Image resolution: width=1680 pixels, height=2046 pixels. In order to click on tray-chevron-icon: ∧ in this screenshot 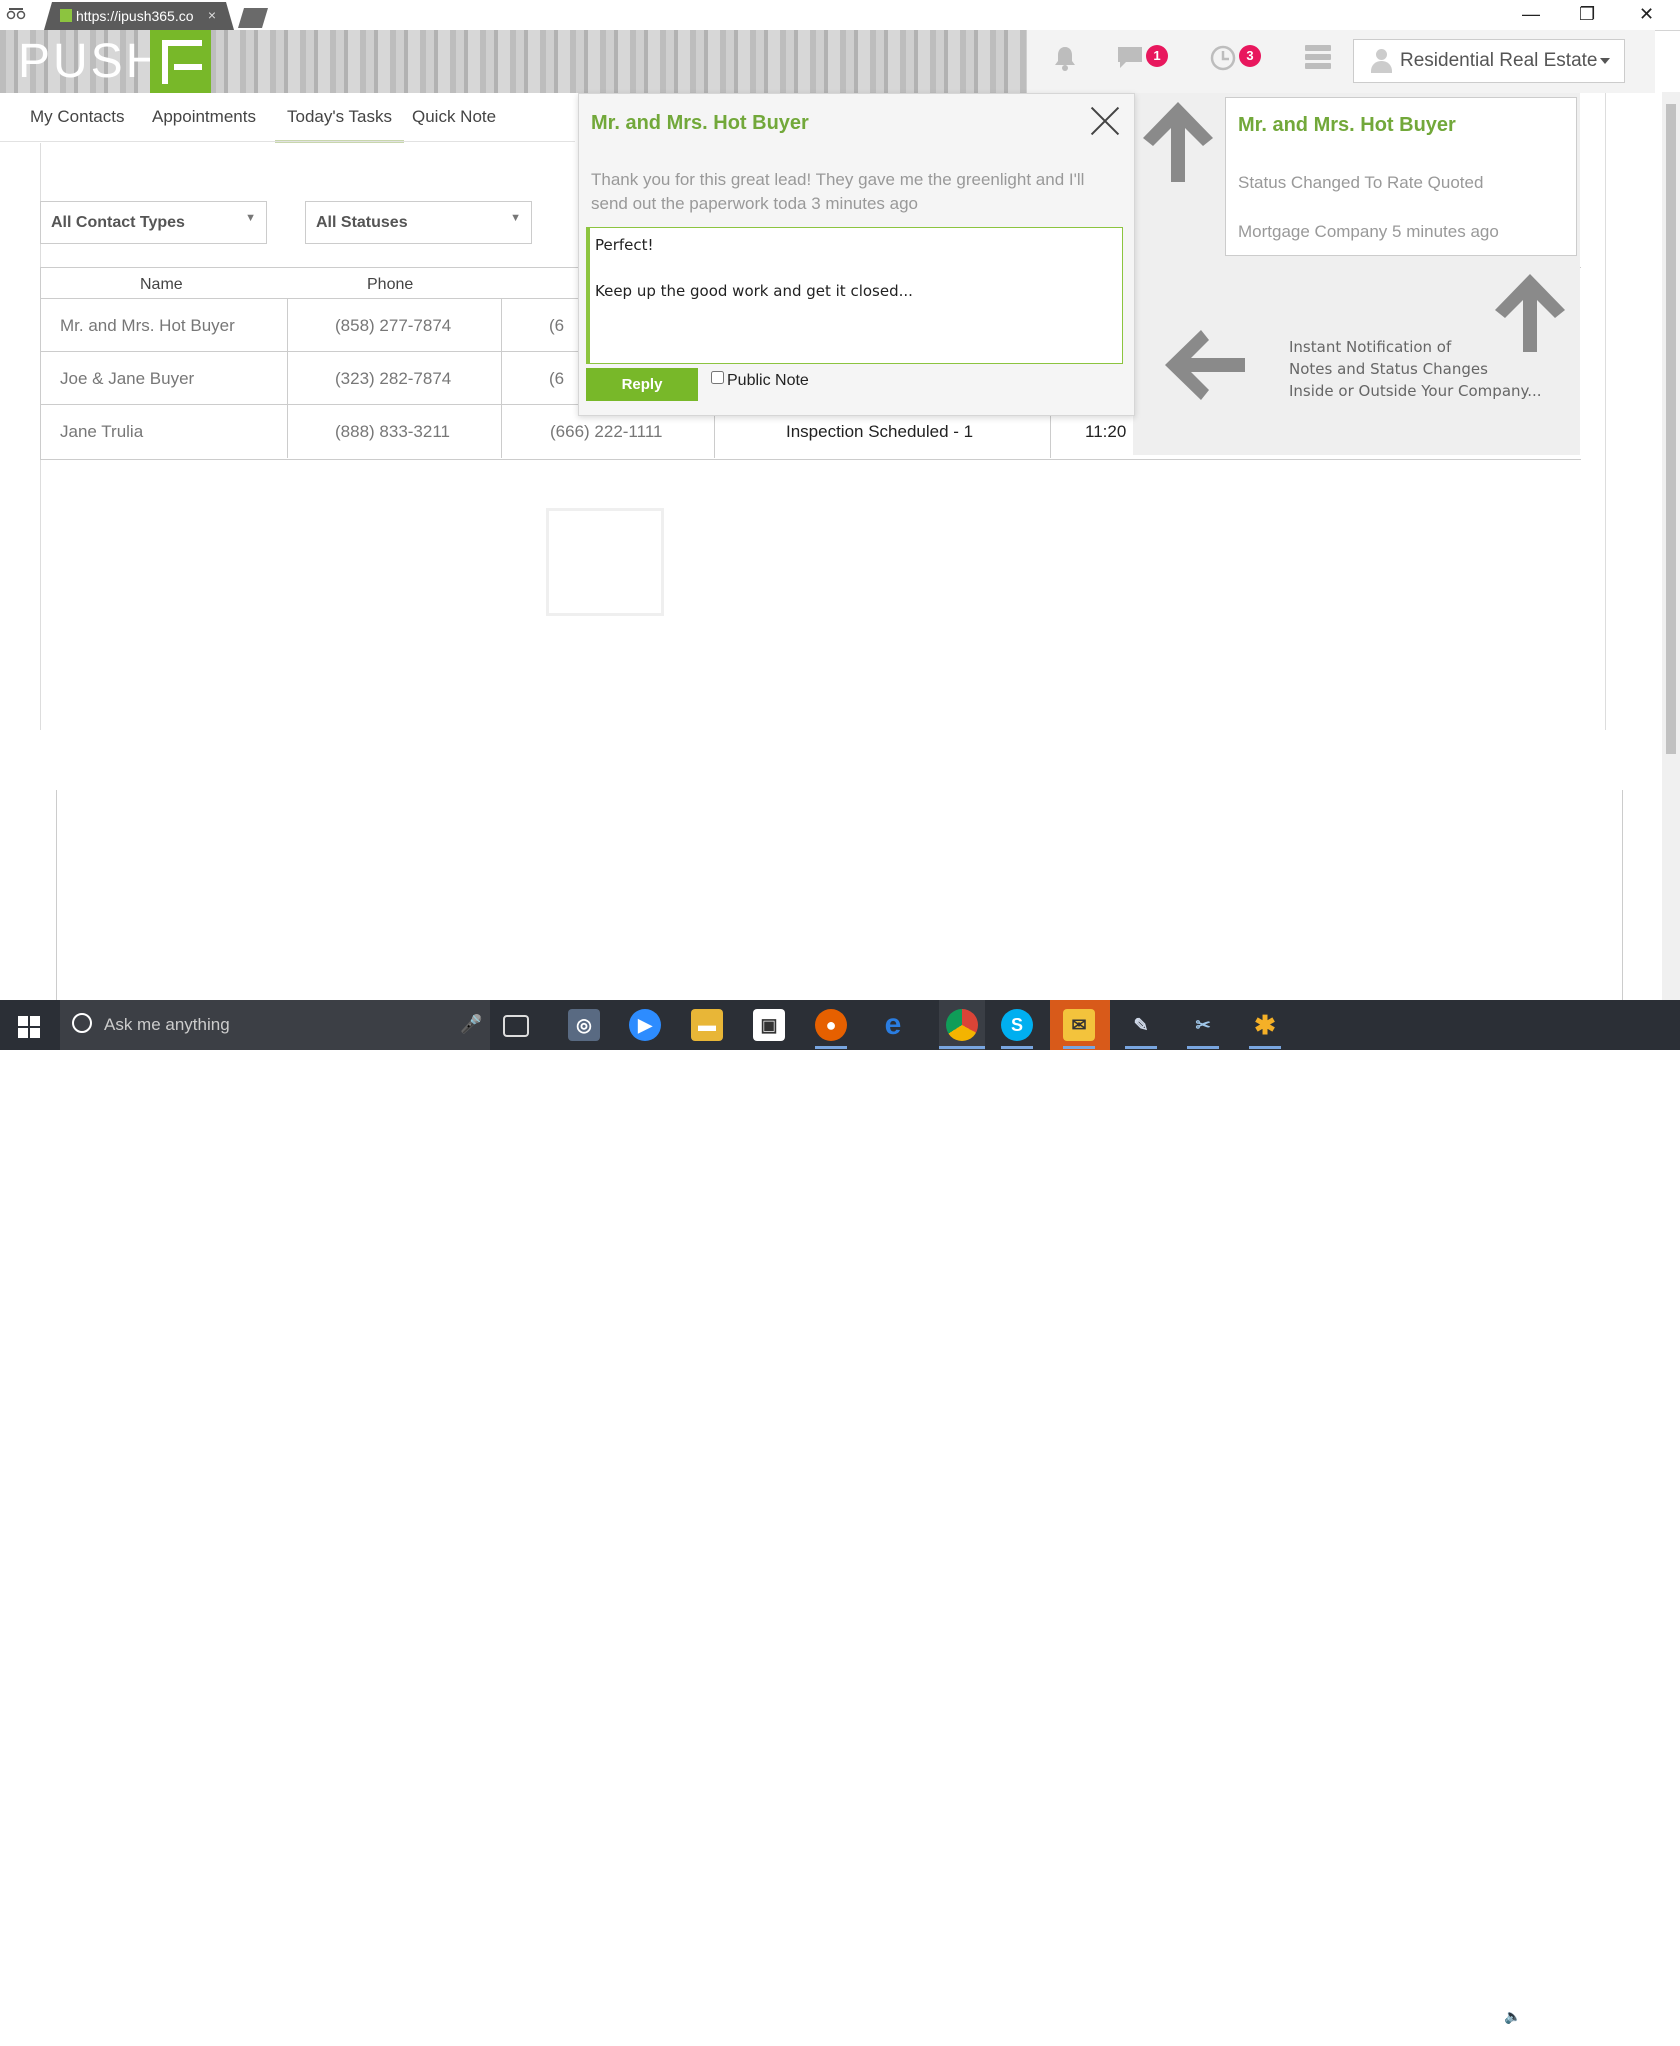, I will do `click(1421, 2016)`.